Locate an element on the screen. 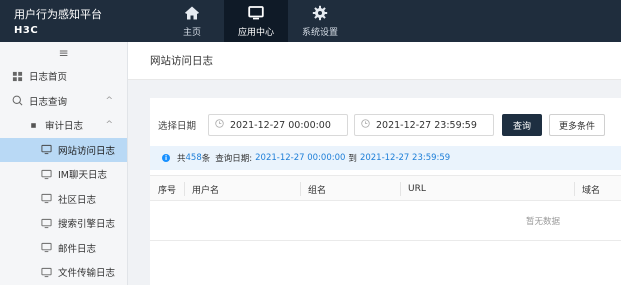 The height and width of the screenshot is (285, 621). sidebar-item-label: 审计日志 is located at coordinates (64, 127).